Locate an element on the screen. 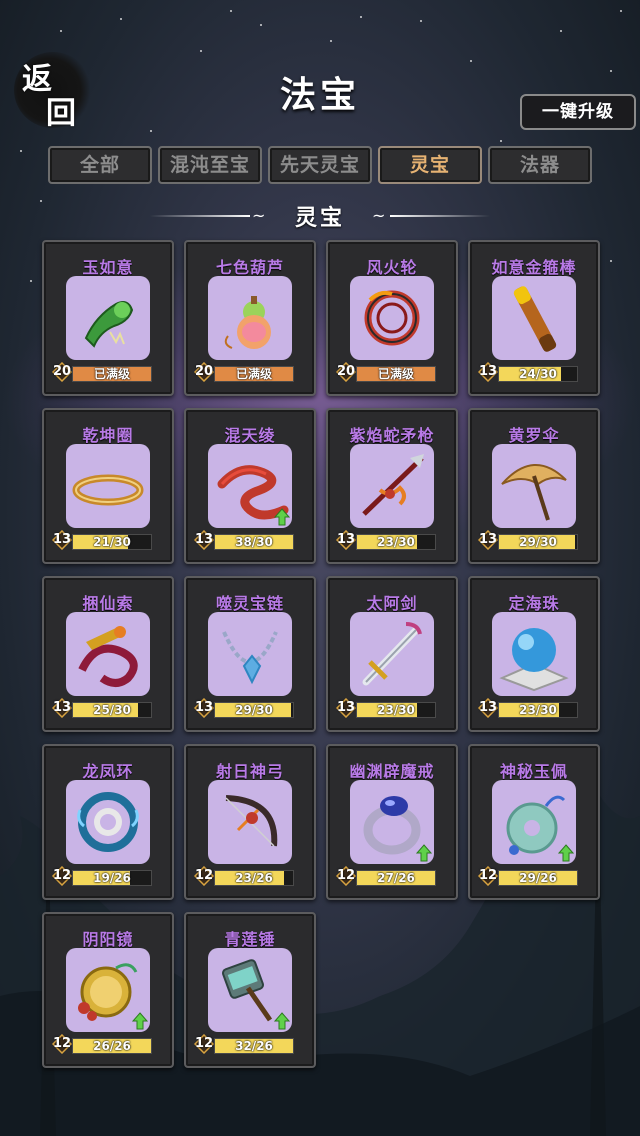 This screenshot has height=1136, width=640. progress-text: 19/26 is located at coordinates (112, 878).